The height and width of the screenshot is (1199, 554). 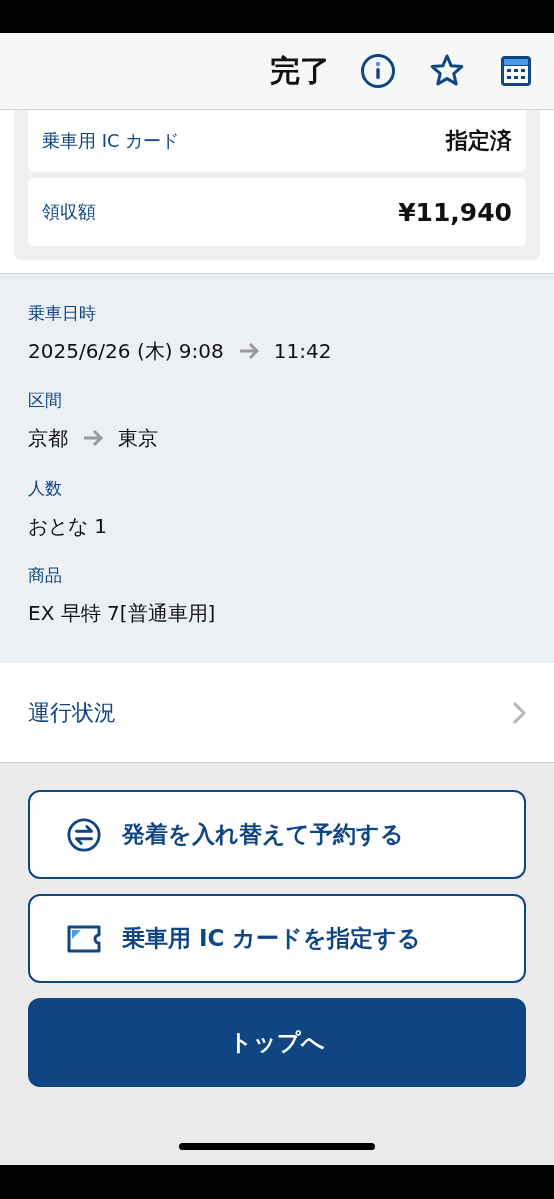 I want to click on chevron-right-icon, so click(x=519, y=712).